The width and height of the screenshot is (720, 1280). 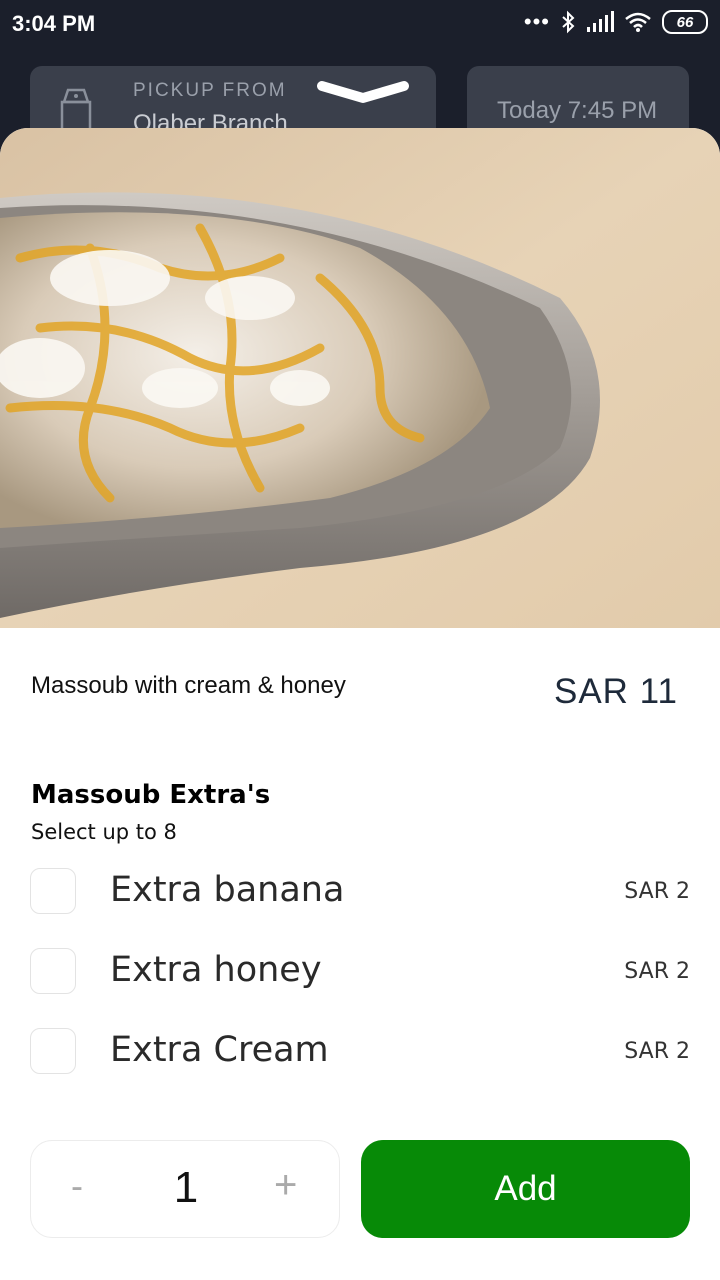 I want to click on quantity-stepper: - 1 +, so click(x=185, y=1189).